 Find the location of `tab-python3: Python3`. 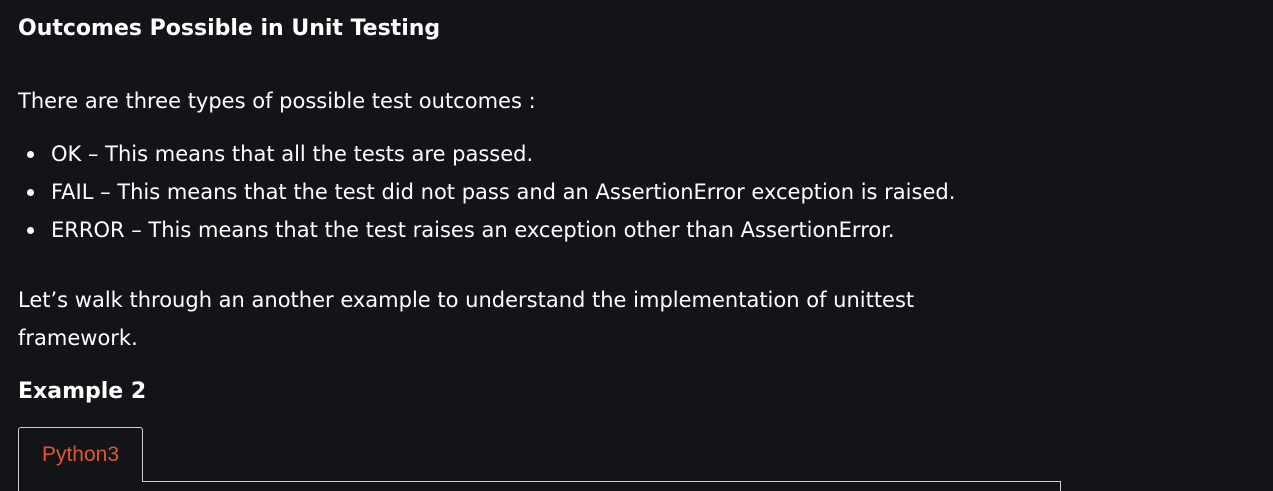

tab-python3: Python3 is located at coordinates (80, 454).